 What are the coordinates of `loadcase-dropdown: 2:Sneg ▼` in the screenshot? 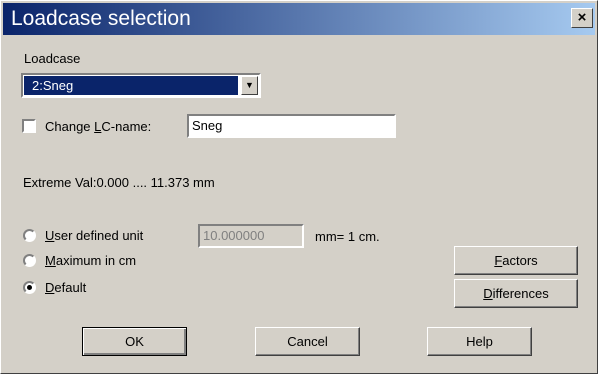 It's located at (141, 85).